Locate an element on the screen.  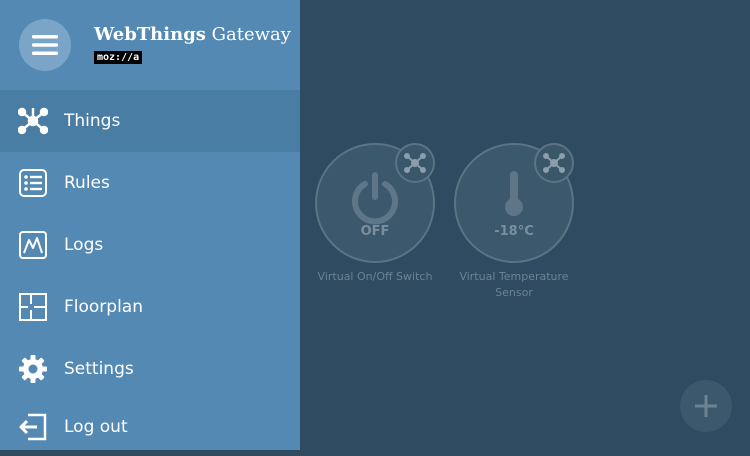
floorplan-icon is located at coordinates (33, 307).